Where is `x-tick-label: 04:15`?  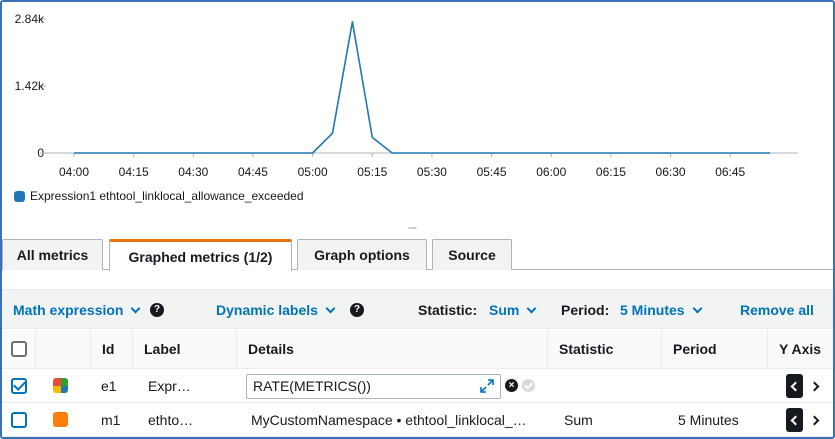 x-tick-label: 04:15 is located at coordinates (134, 172).